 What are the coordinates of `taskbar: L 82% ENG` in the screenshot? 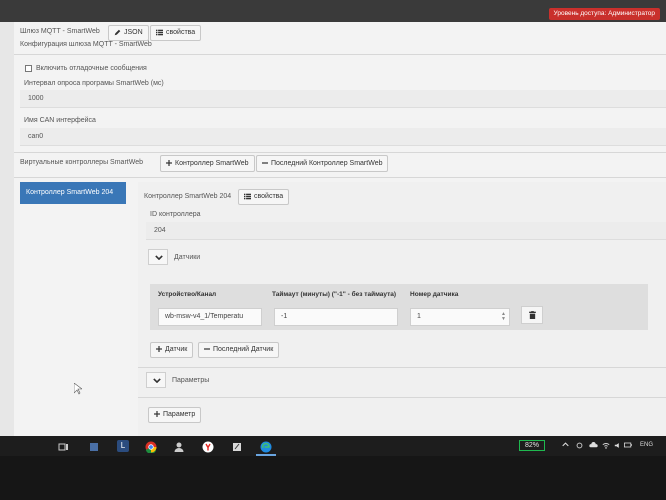 It's located at (333, 446).